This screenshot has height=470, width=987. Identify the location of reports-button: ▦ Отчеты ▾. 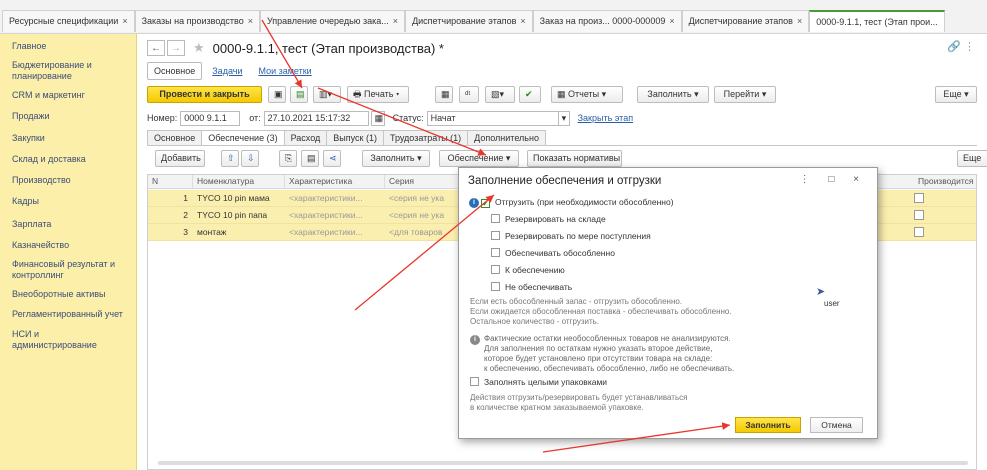
(587, 94).